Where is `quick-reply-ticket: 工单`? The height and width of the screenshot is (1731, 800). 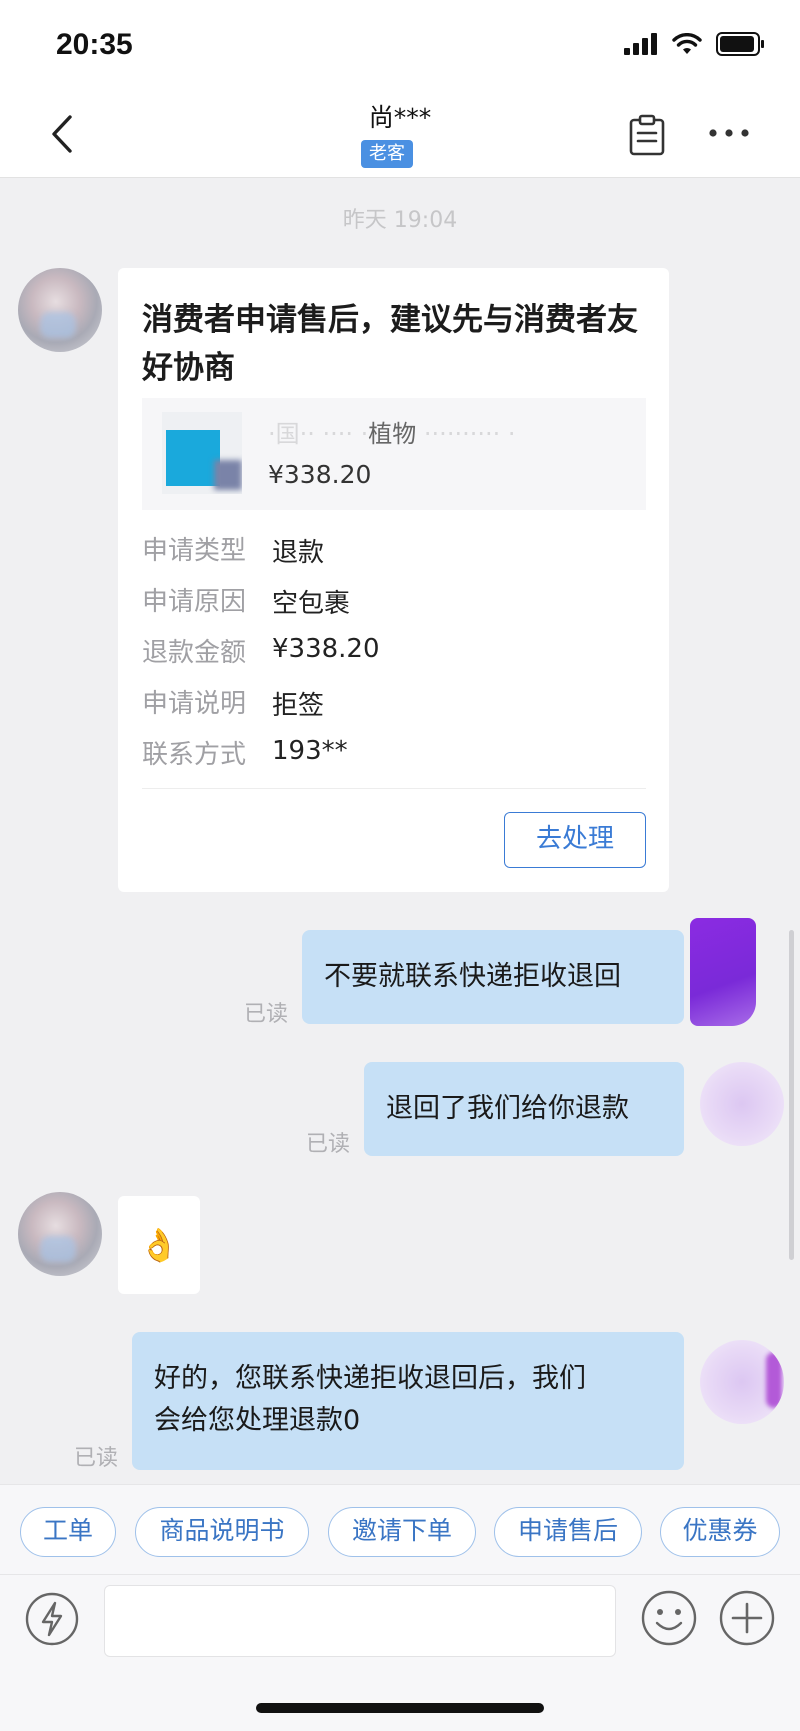
quick-reply-ticket: 工单 is located at coordinates (68, 1532).